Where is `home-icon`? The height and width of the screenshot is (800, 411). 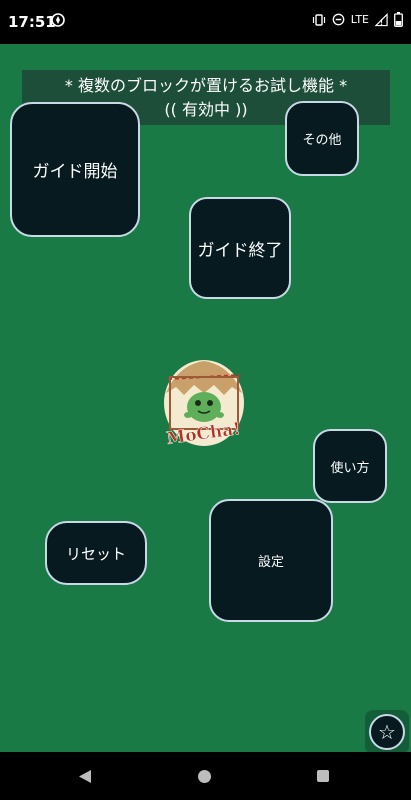
home-icon is located at coordinates (204, 776).